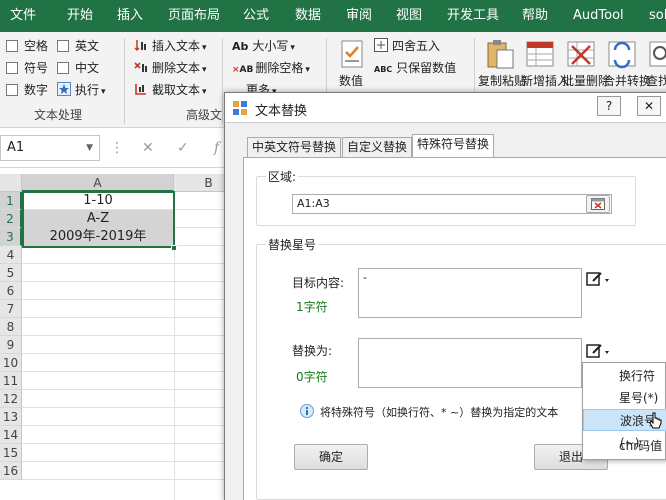 The image size is (666, 500). What do you see at coordinates (240, 108) in the screenshot?
I see `app-icon` at bounding box center [240, 108].